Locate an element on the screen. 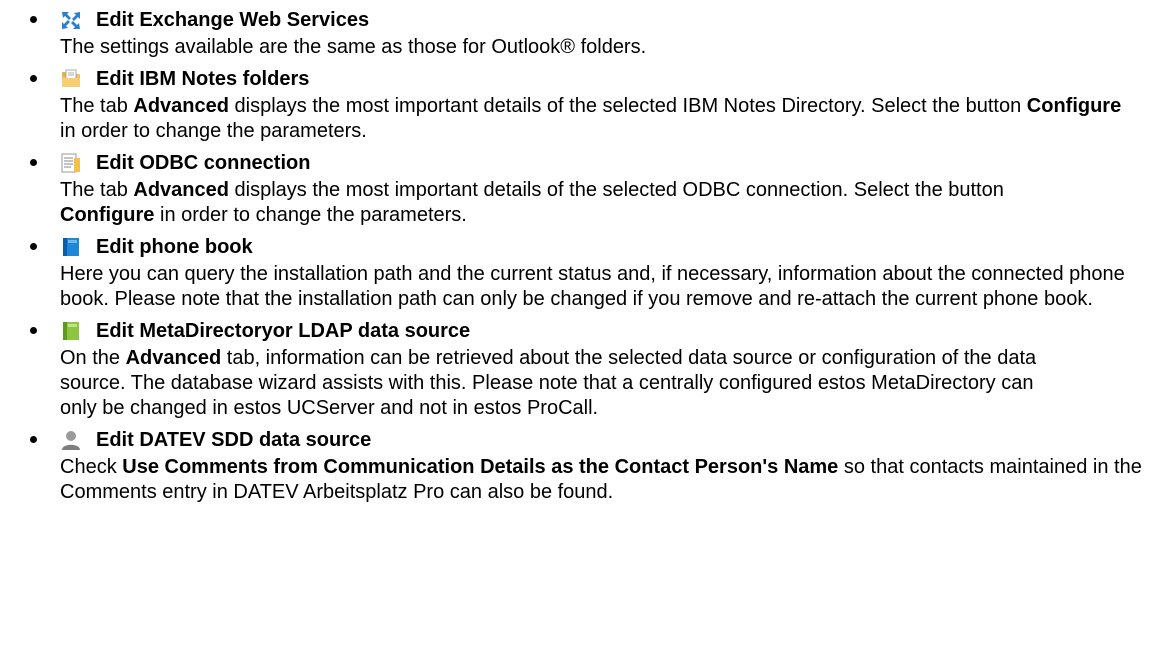  item-title: Edit Exchange Web Services is located at coordinates (233, 19).